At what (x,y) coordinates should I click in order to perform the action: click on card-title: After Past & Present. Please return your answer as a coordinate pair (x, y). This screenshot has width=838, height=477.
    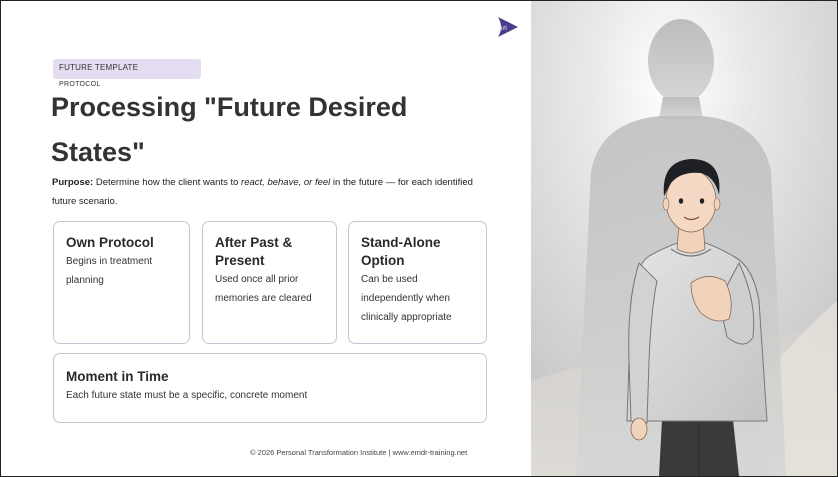
    Looking at the image, I should click on (254, 251).